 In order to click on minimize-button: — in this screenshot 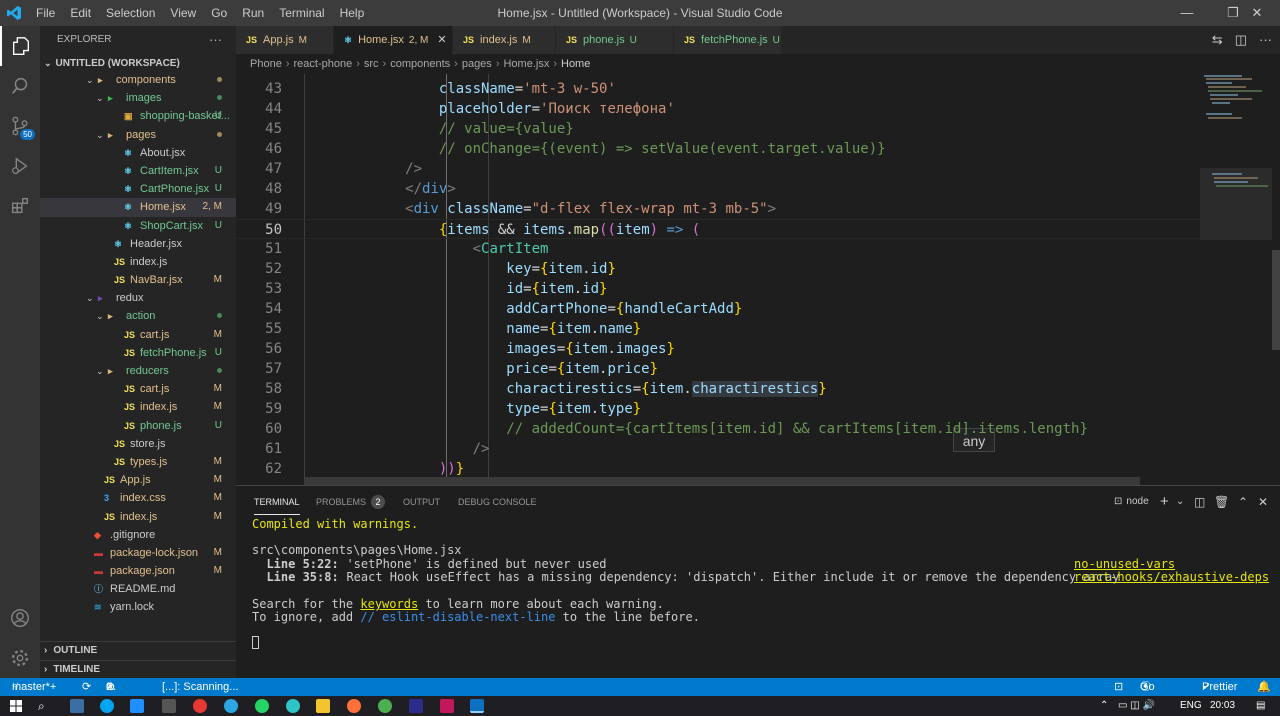, I will do `click(1187, 13)`.